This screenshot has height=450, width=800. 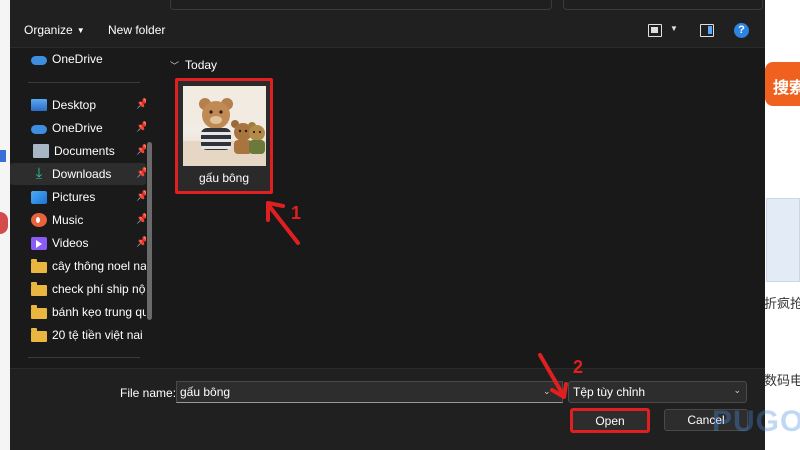 I want to click on sidebar-item-pictures: Pictures 📌, so click(x=80, y=197).